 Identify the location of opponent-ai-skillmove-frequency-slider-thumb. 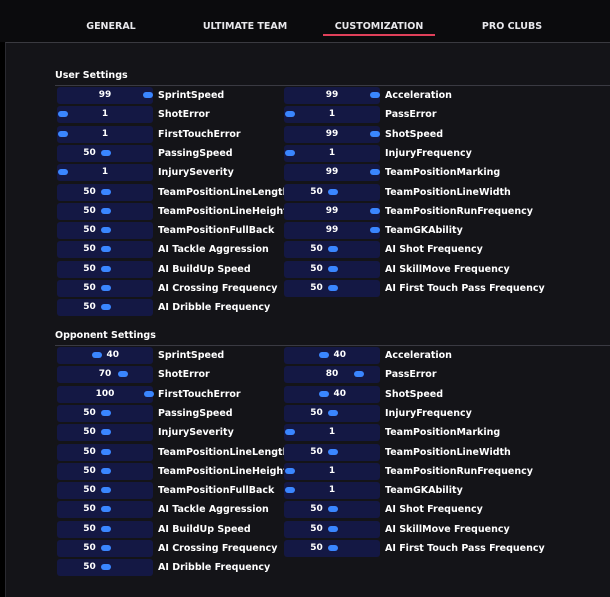
(332, 529).